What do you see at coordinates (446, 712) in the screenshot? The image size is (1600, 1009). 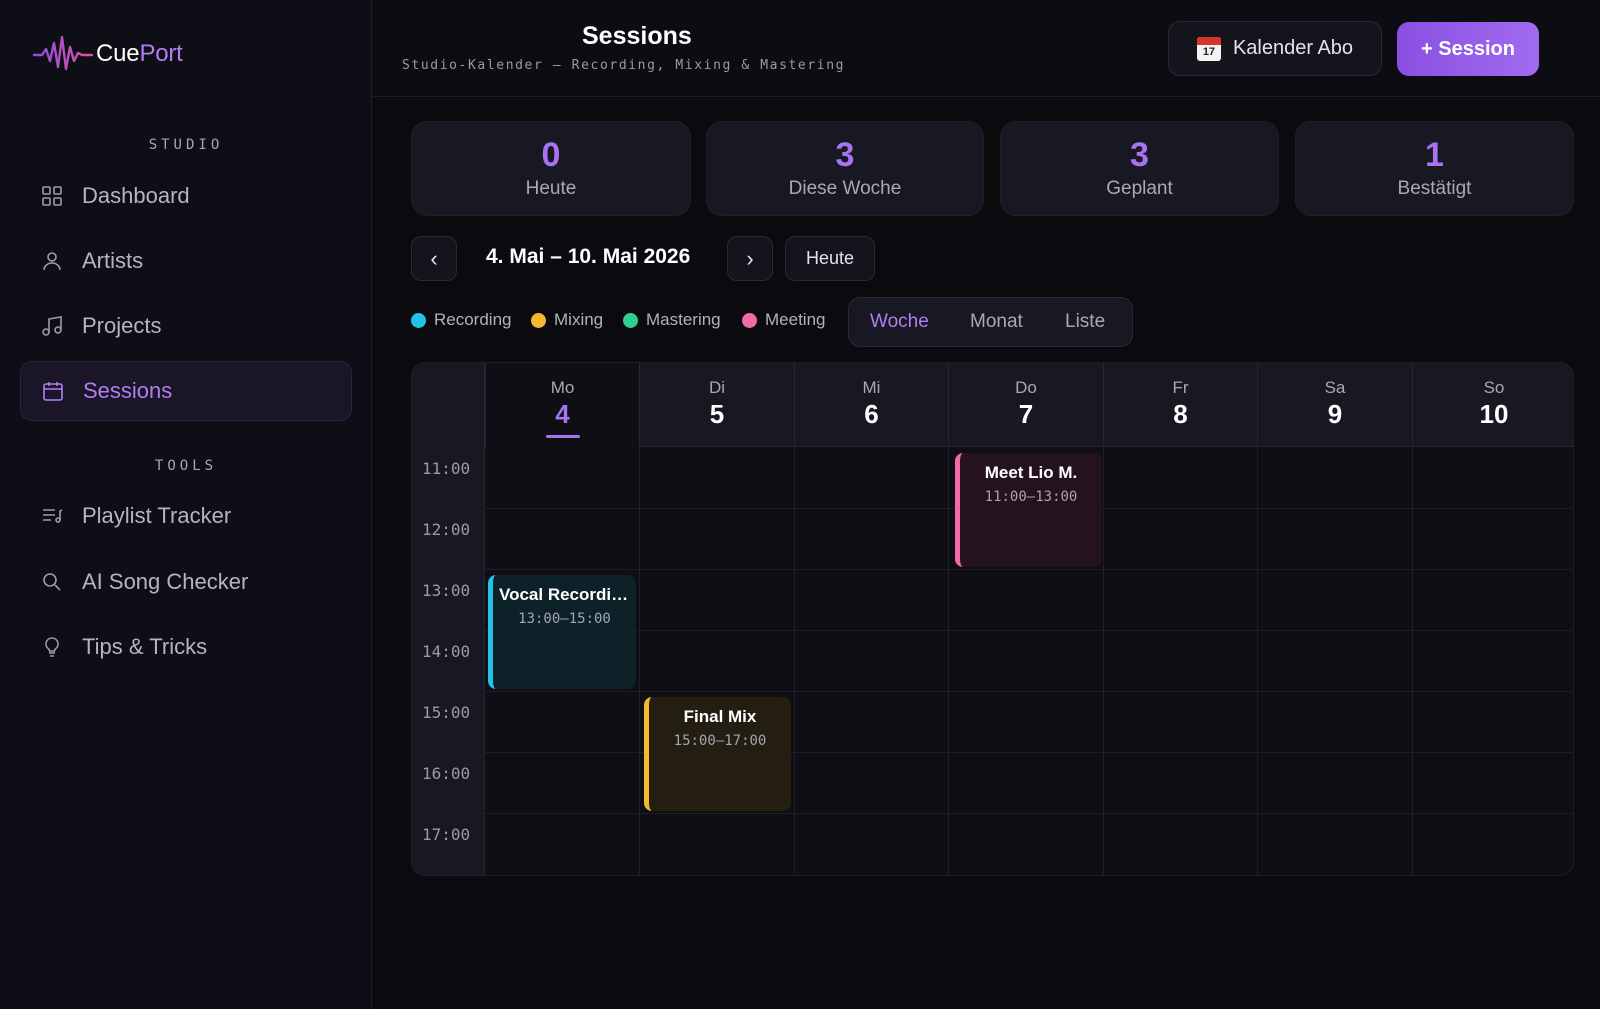 I see `time-label: 15:00` at bounding box center [446, 712].